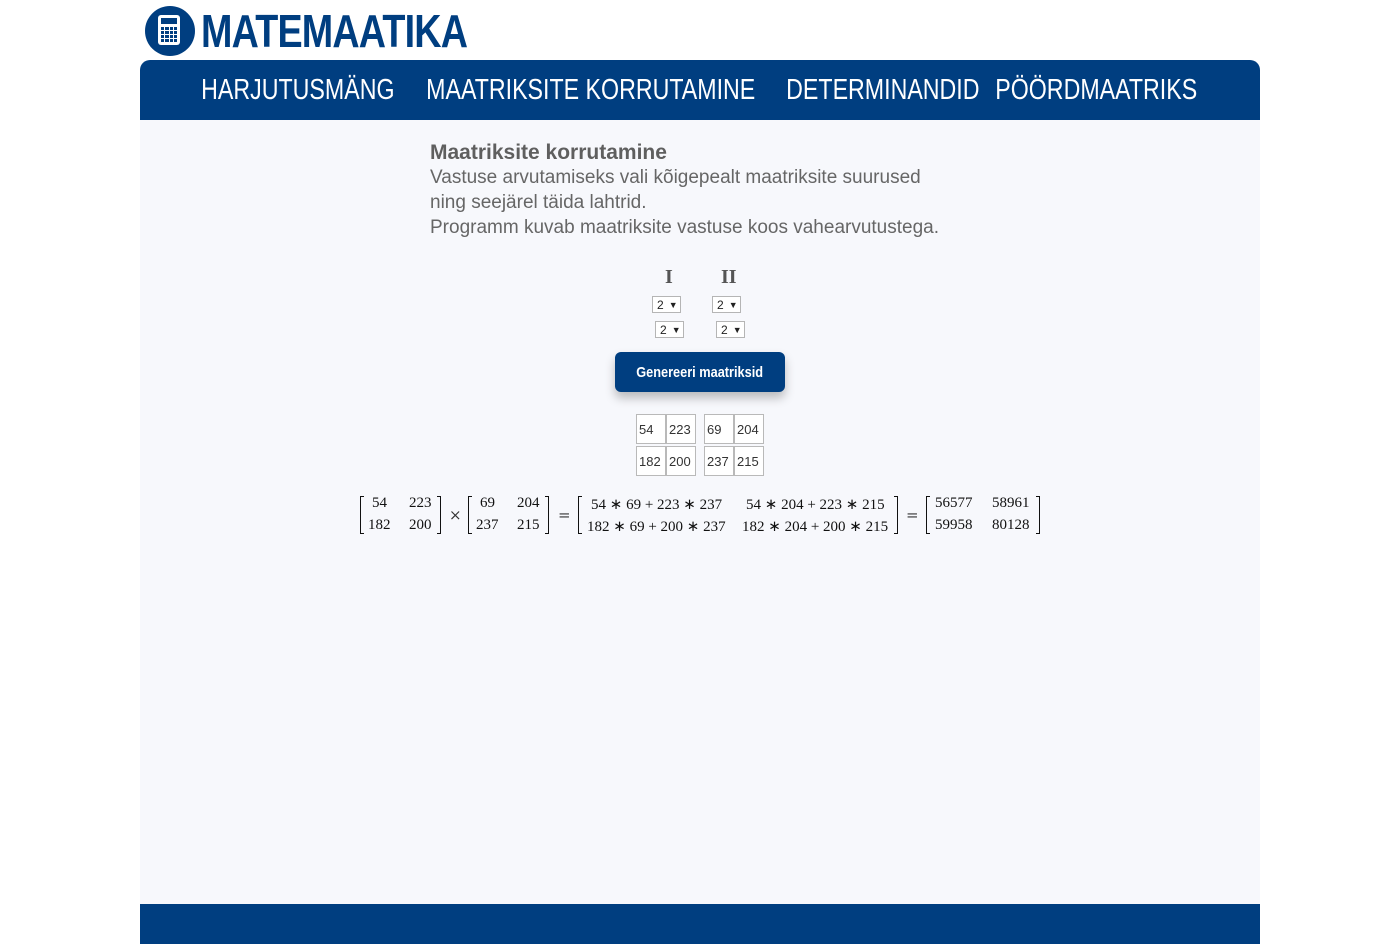 The image size is (1399, 944). Describe the element at coordinates (455, 515) in the screenshot. I see `times-operator: ×` at that location.